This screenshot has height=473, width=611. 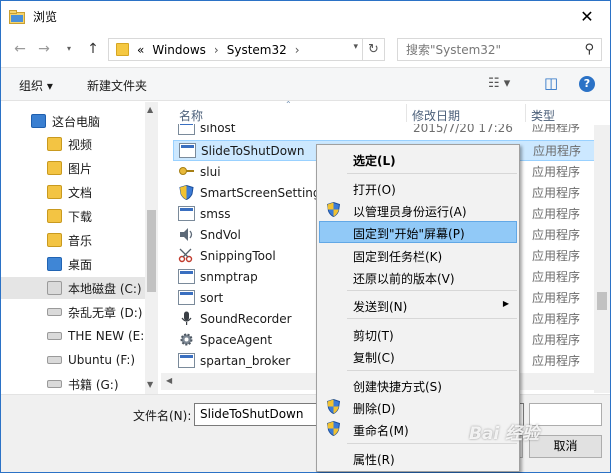 What do you see at coordinates (355, 47) in the screenshot?
I see `address-dropdown-icon: ▾` at bounding box center [355, 47].